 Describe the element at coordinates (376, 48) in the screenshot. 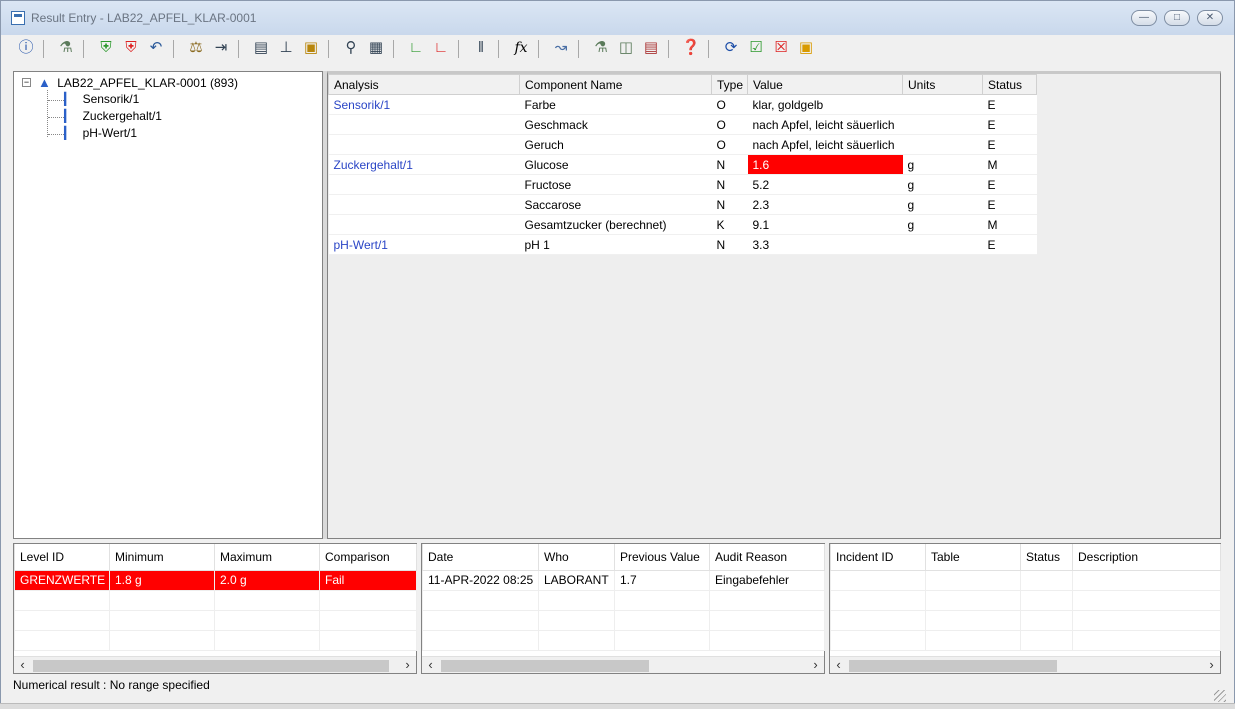

I see `calculator-icon: ▦` at that location.